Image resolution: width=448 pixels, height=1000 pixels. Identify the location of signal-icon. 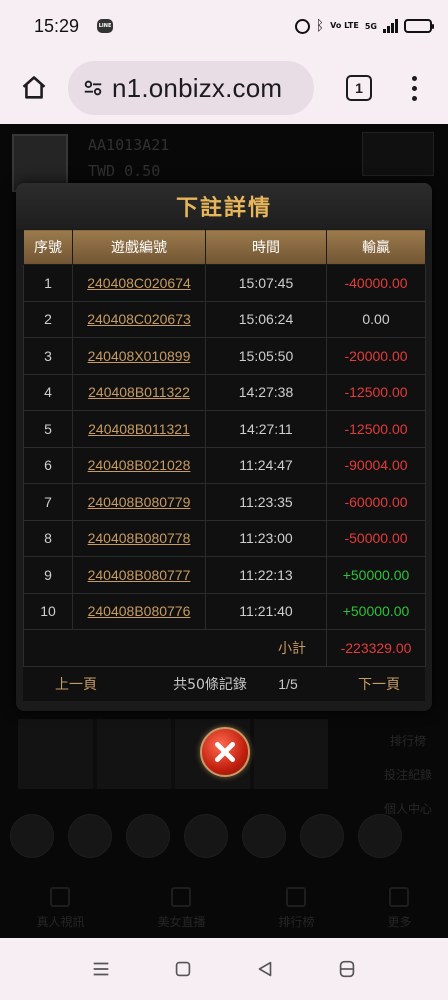
(390, 26).